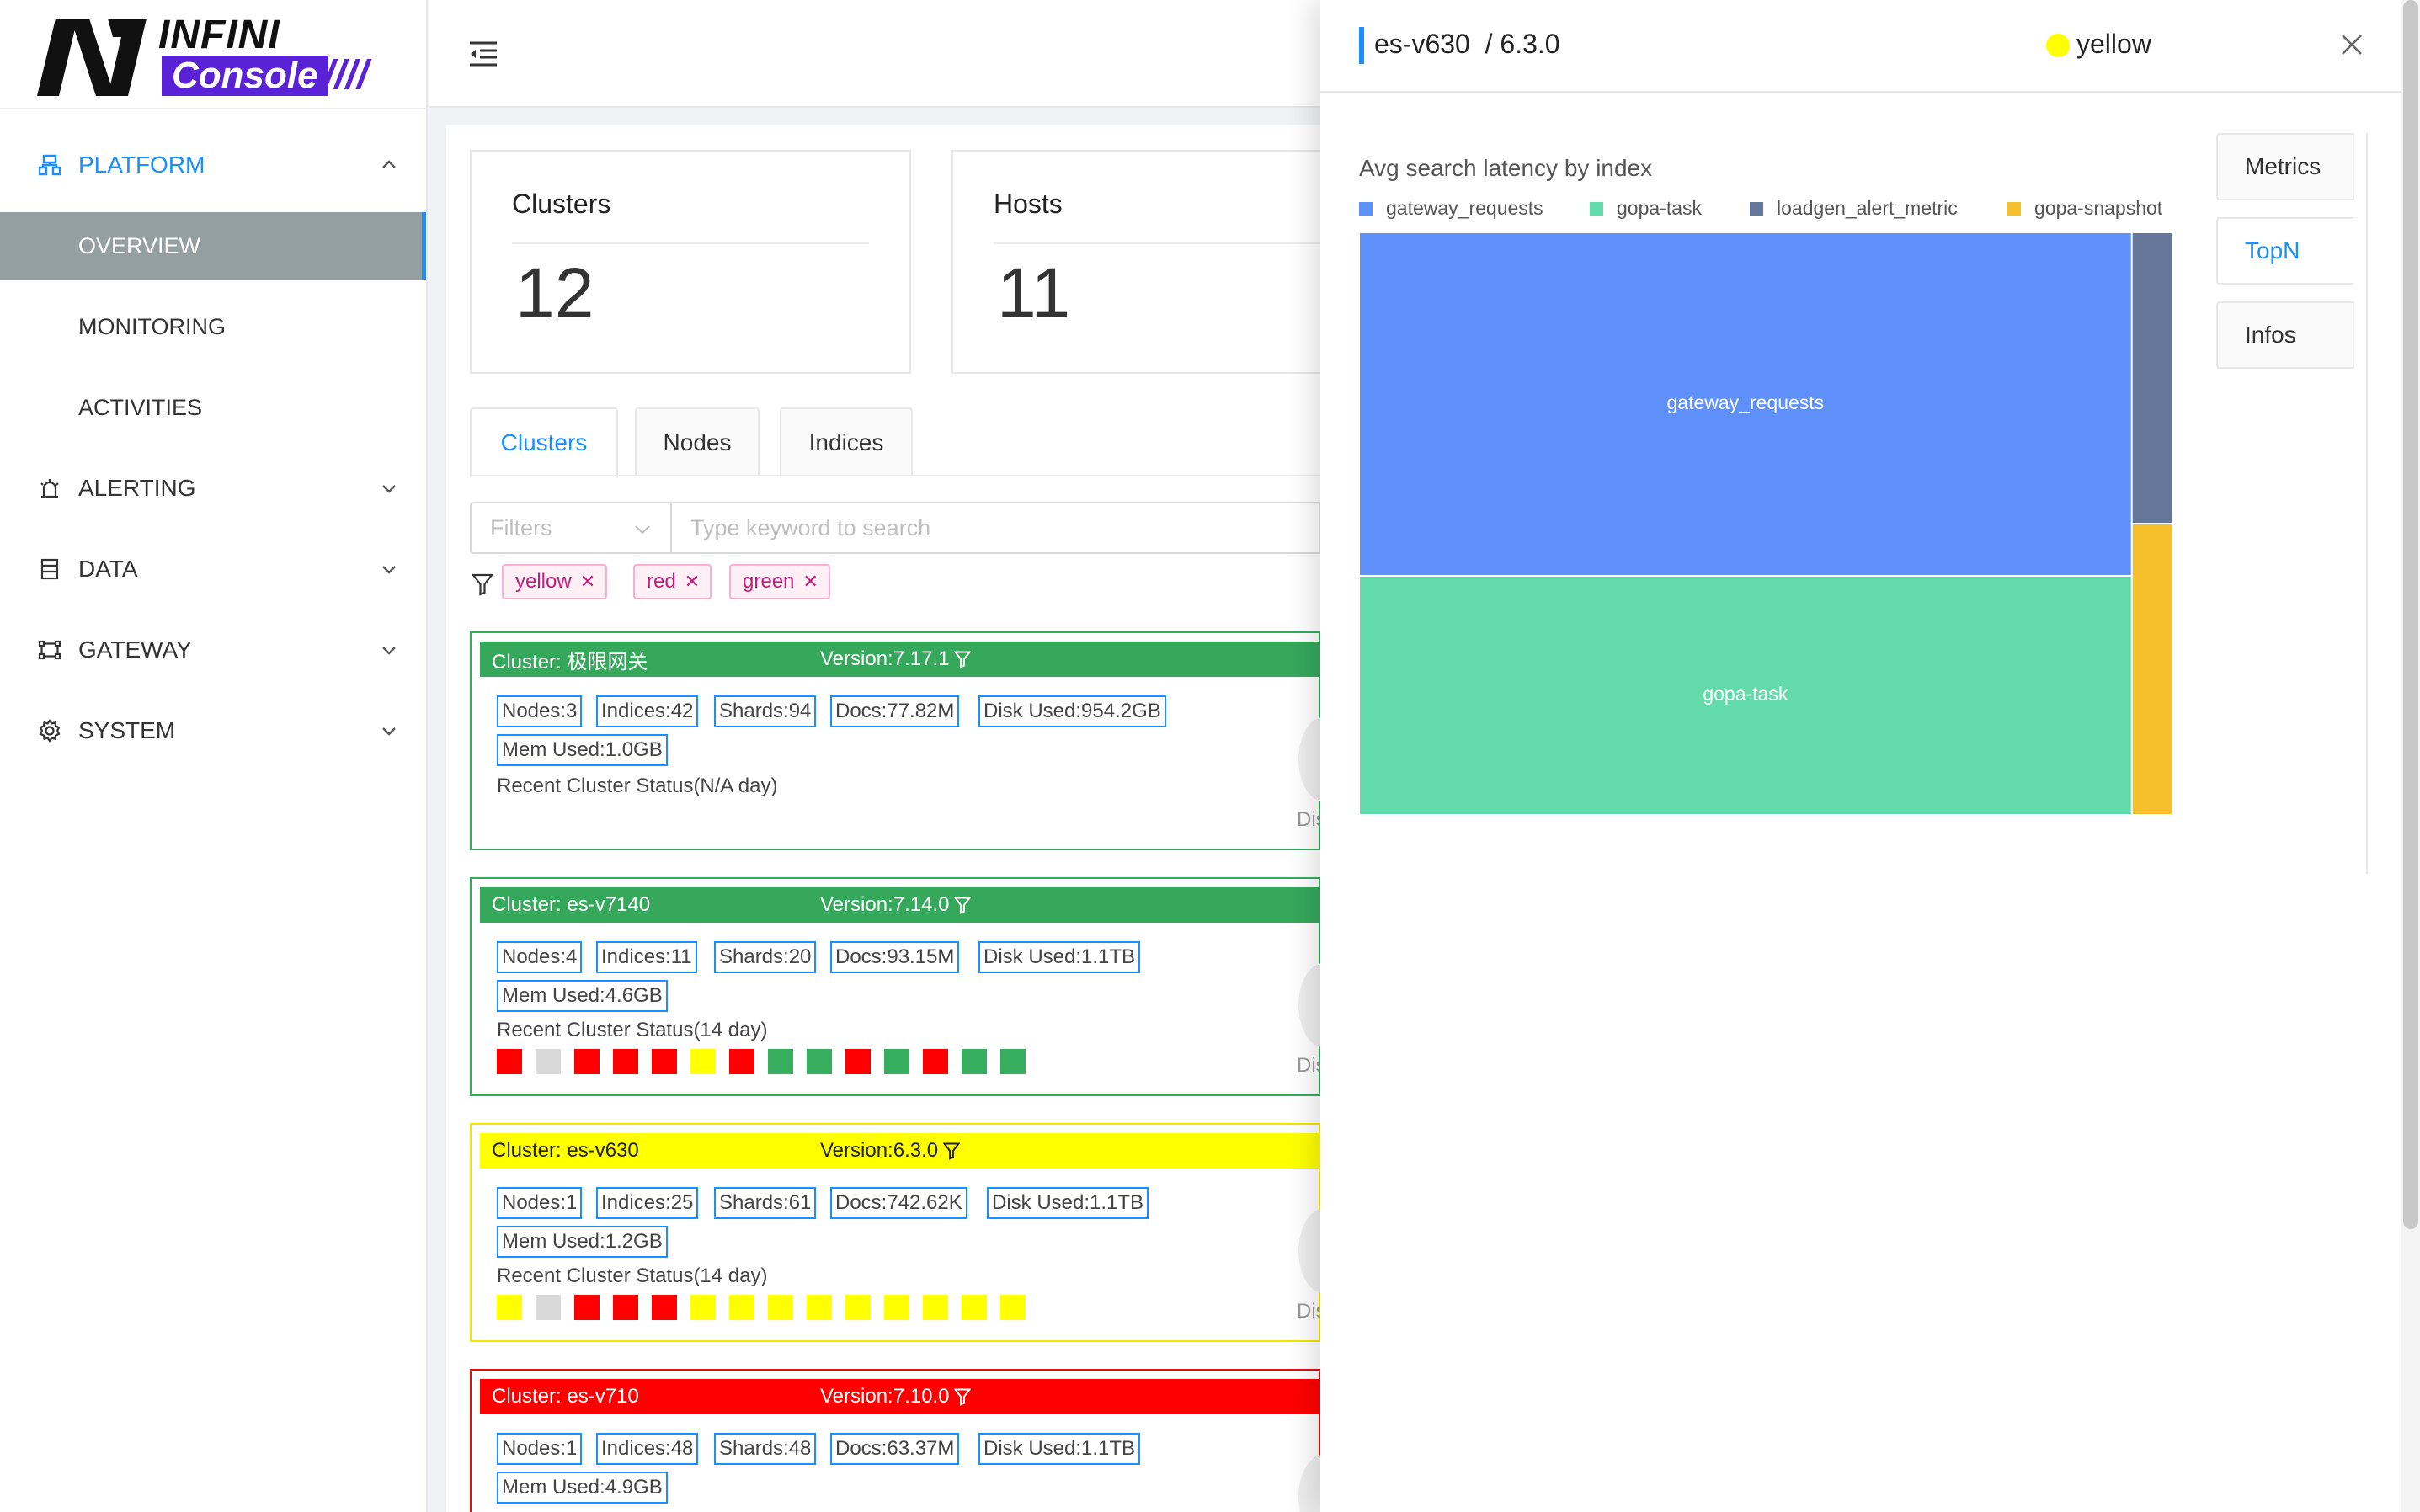 The image size is (2420, 1512). What do you see at coordinates (847, 442) in the screenshot?
I see `tab-indices: Indices` at bounding box center [847, 442].